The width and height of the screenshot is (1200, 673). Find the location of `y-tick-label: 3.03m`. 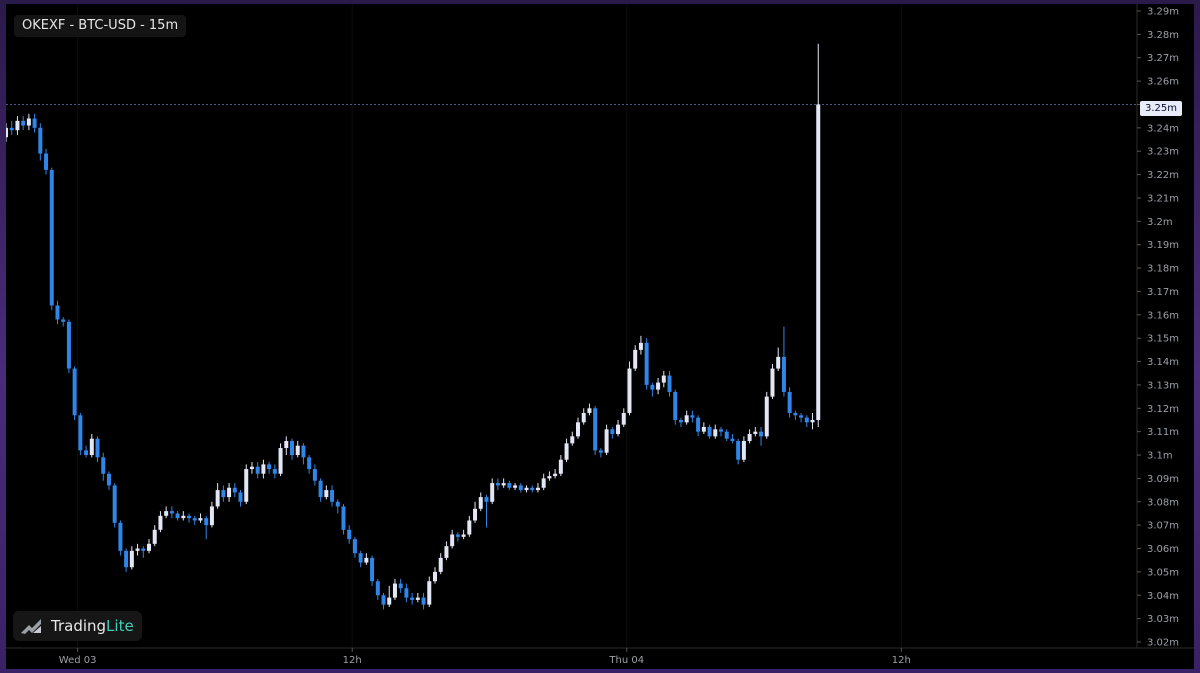

y-tick-label: 3.03m is located at coordinates (1163, 619).